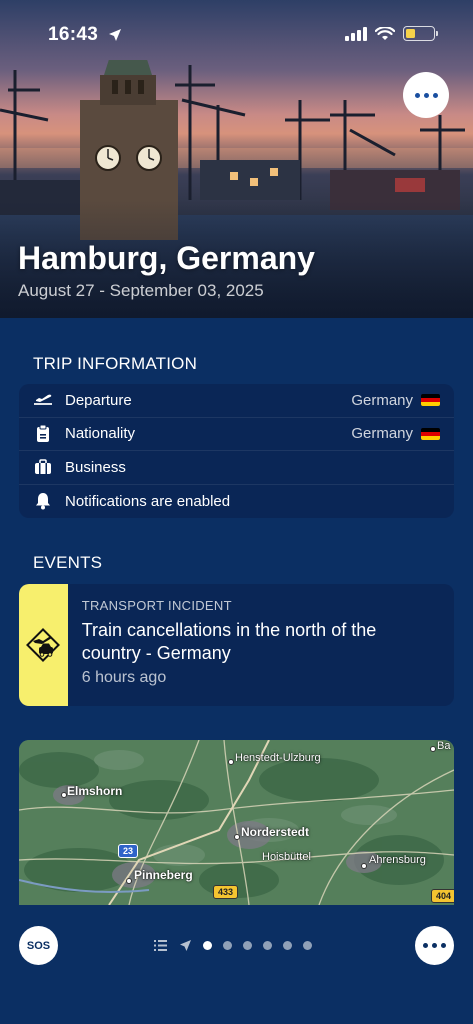 The height and width of the screenshot is (1024, 473). I want to click on map-place-elmshorn: Elmshorn, so click(95, 791).